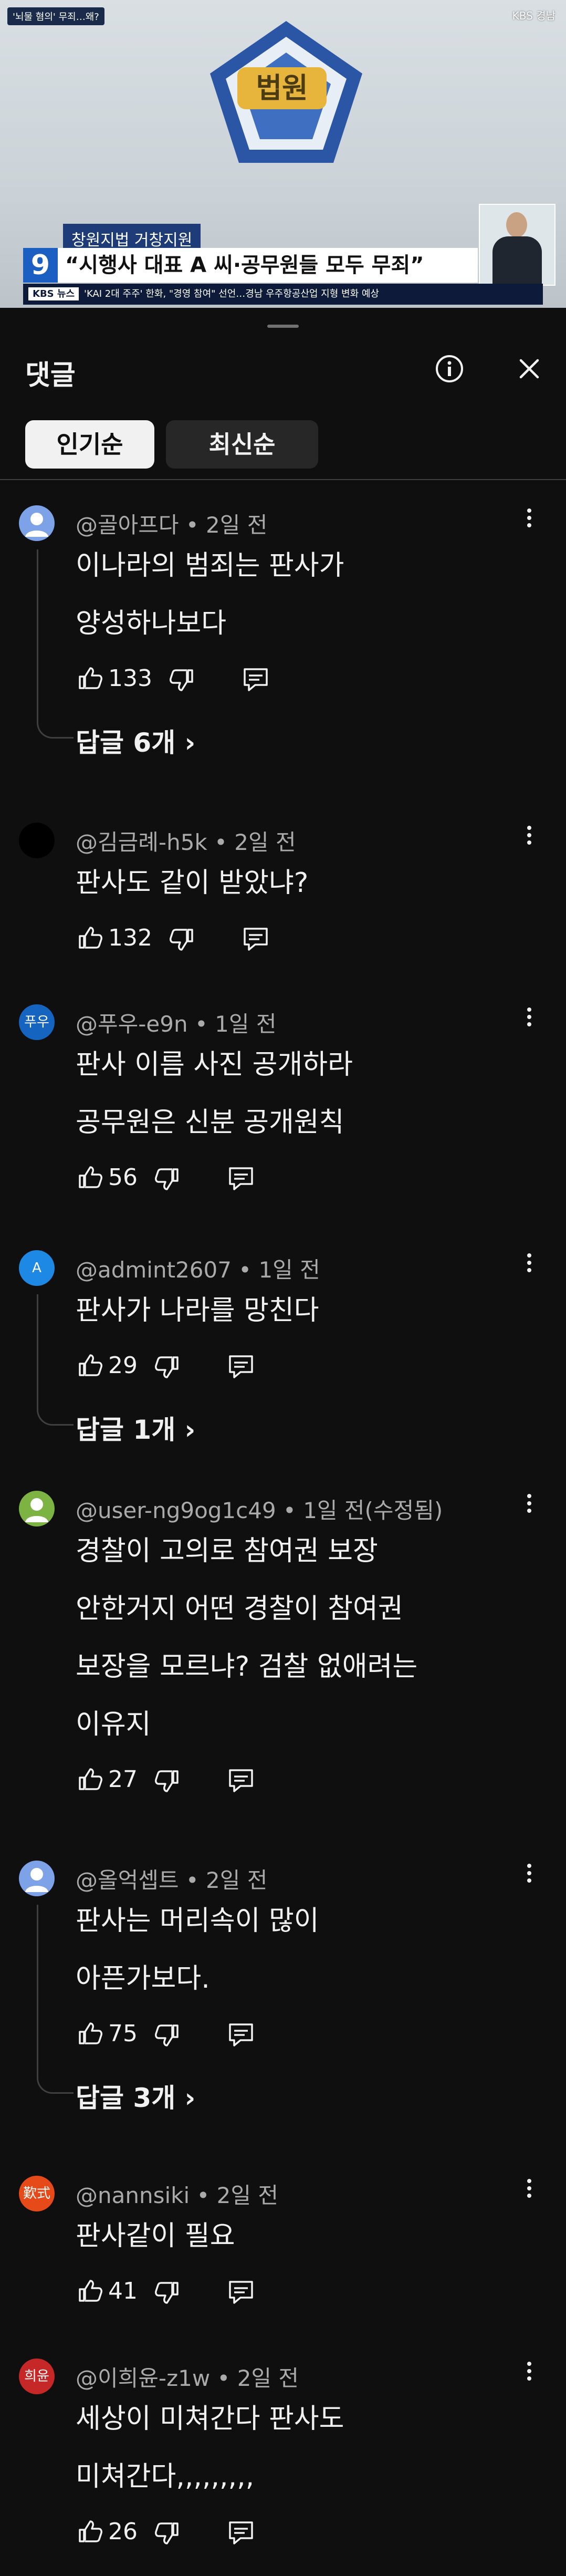  Describe the element at coordinates (143, 1979) in the screenshot. I see `comment-text-line: 아픈가보다.` at that location.